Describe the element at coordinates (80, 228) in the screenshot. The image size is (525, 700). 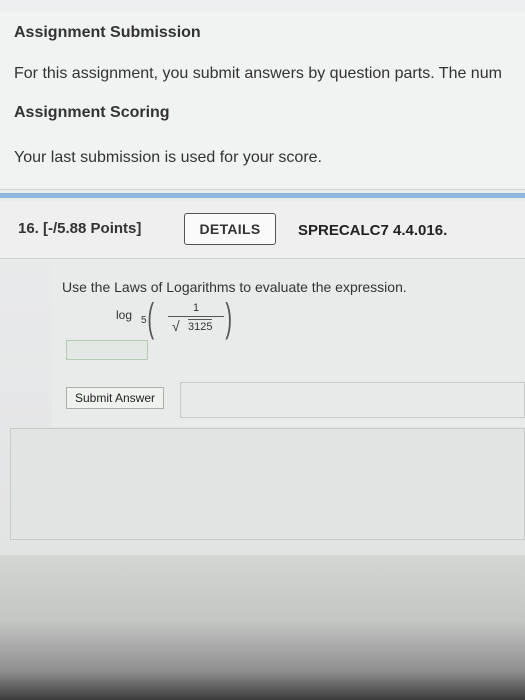
I see `question-number-points: 16. [-/5.88 Points]` at that location.